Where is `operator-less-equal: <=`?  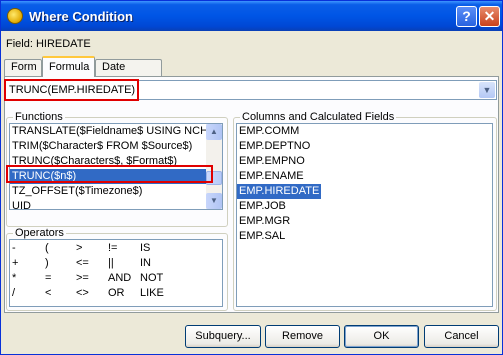
operator-less-equal: <= is located at coordinates (82, 263).